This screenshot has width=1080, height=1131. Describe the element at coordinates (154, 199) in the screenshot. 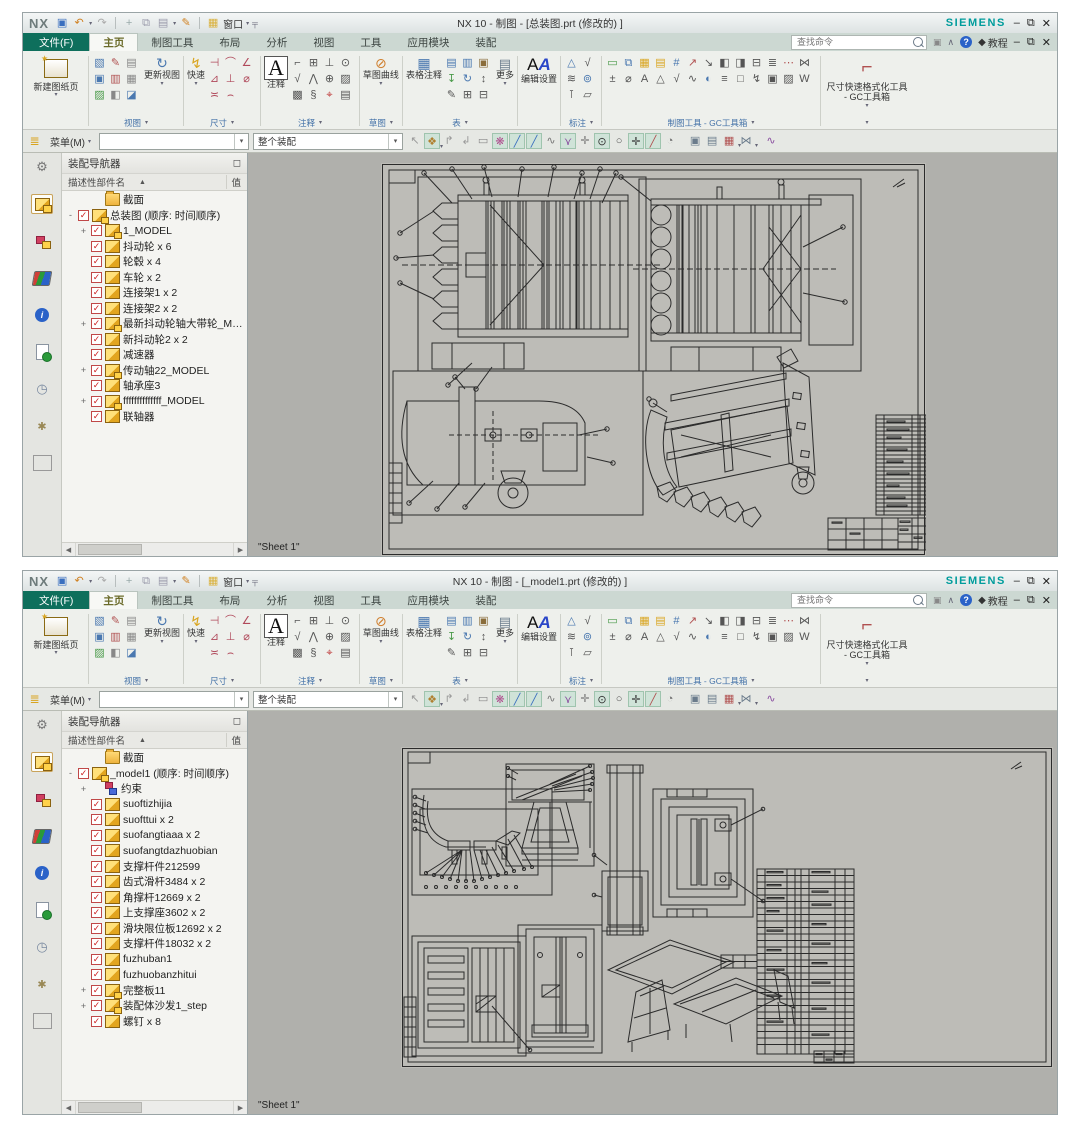

I see `tree-row: ✓ 截面` at that location.